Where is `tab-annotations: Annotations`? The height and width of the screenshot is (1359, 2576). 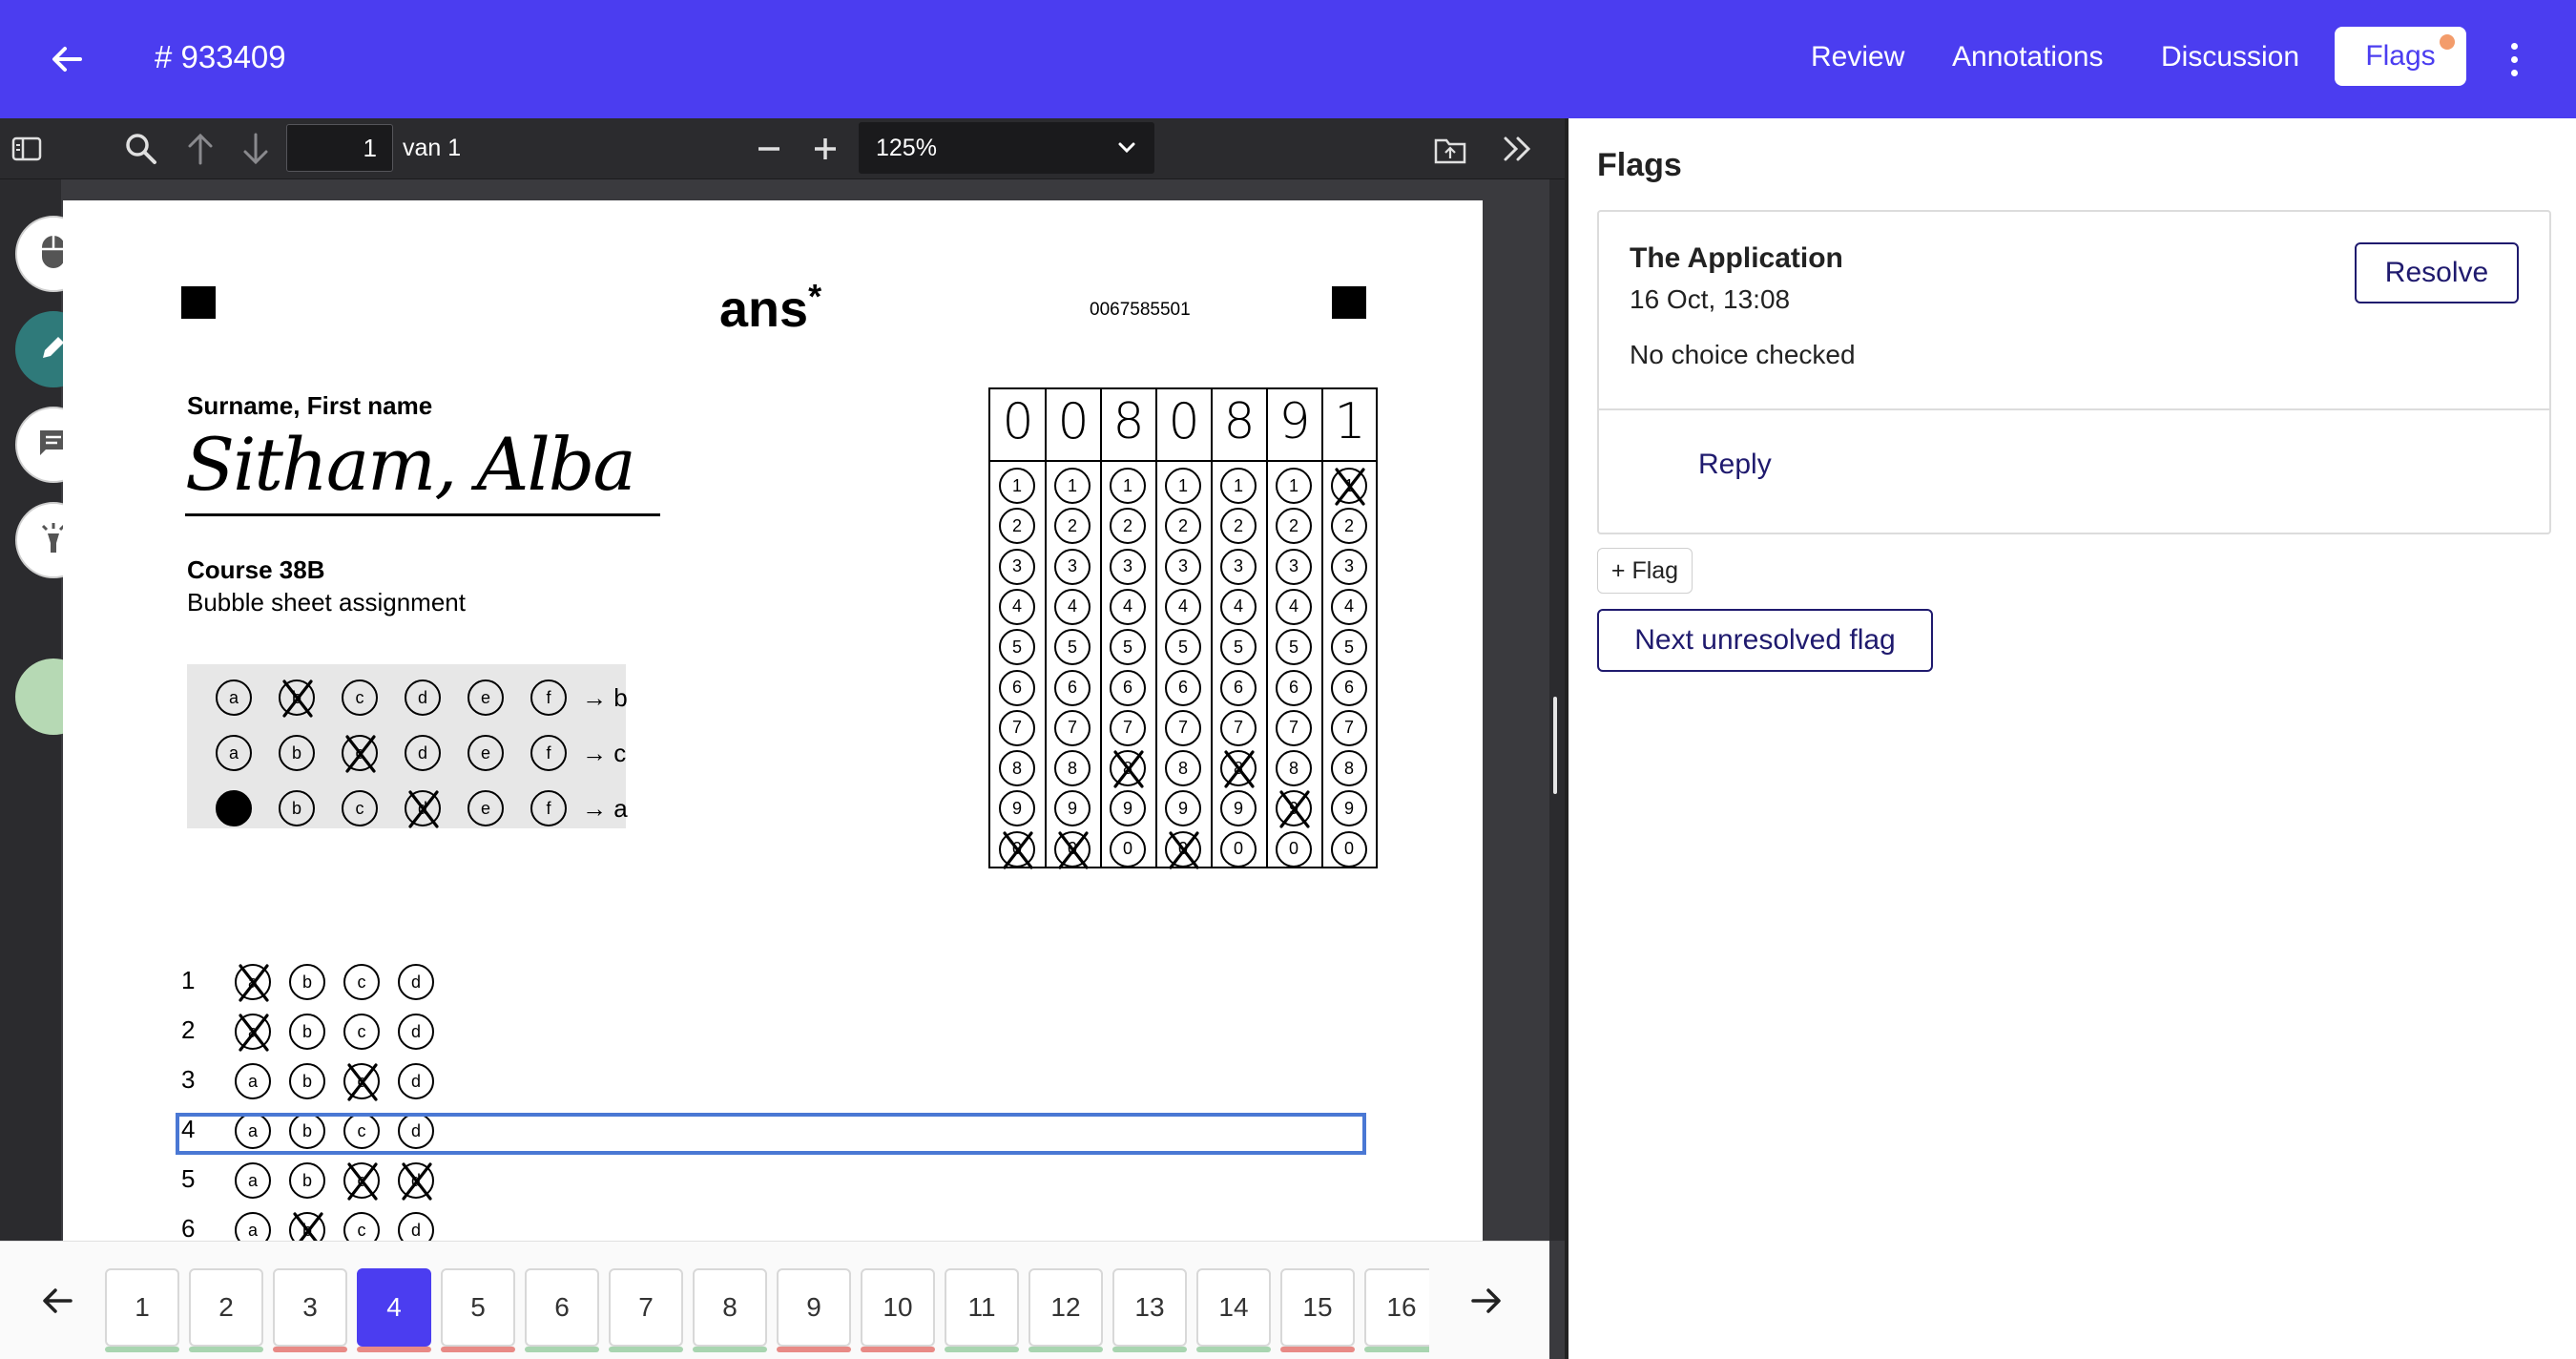
tab-annotations: Annotations is located at coordinates (2027, 57).